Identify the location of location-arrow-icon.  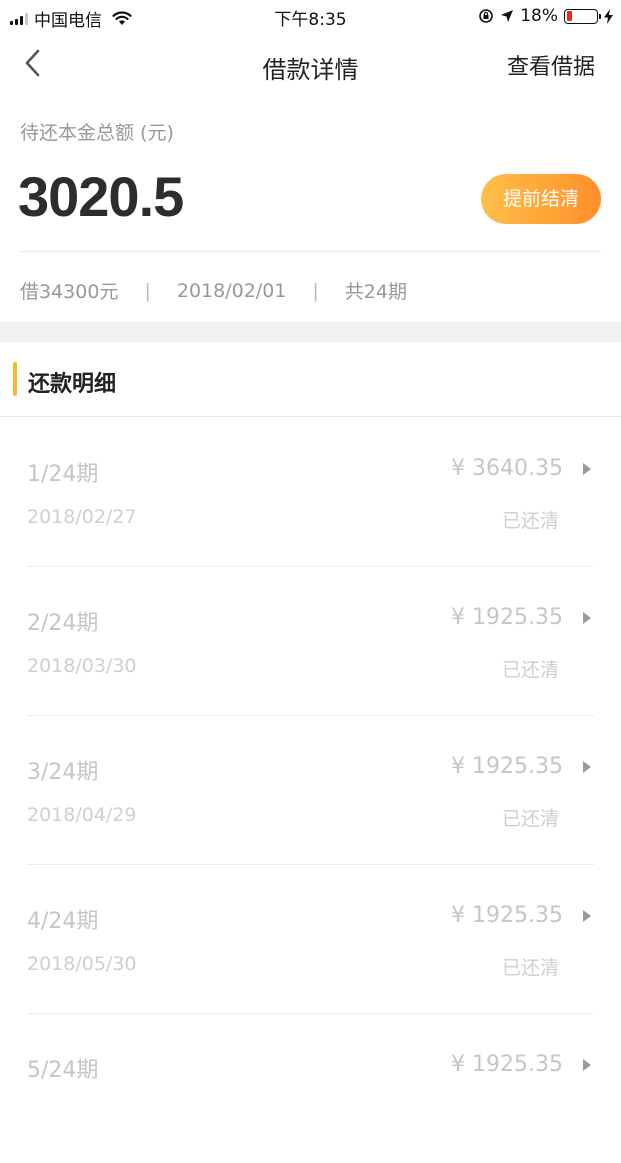
(507, 16).